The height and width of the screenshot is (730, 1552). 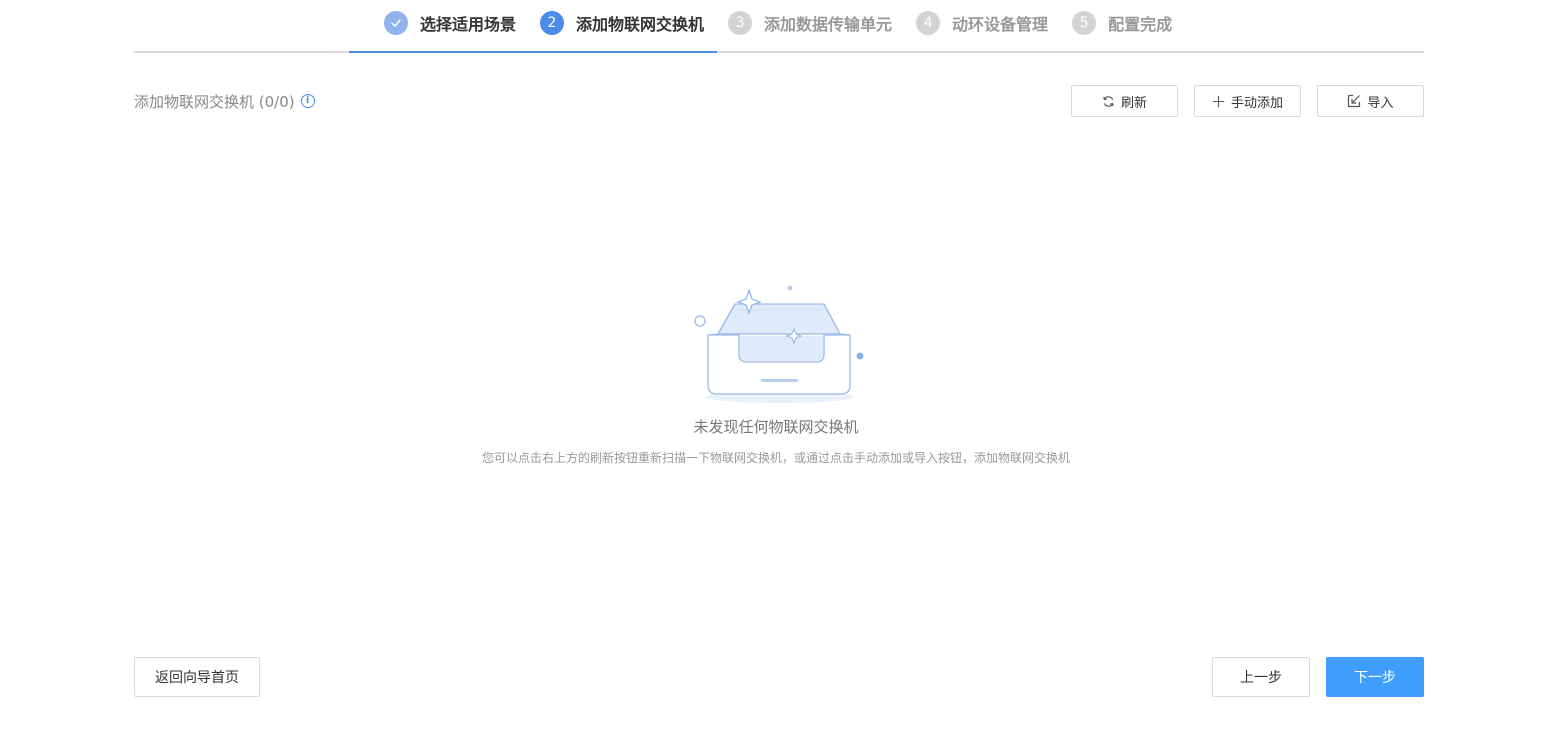 What do you see at coordinates (1354, 101) in the screenshot?
I see `import-icon` at bounding box center [1354, 101].